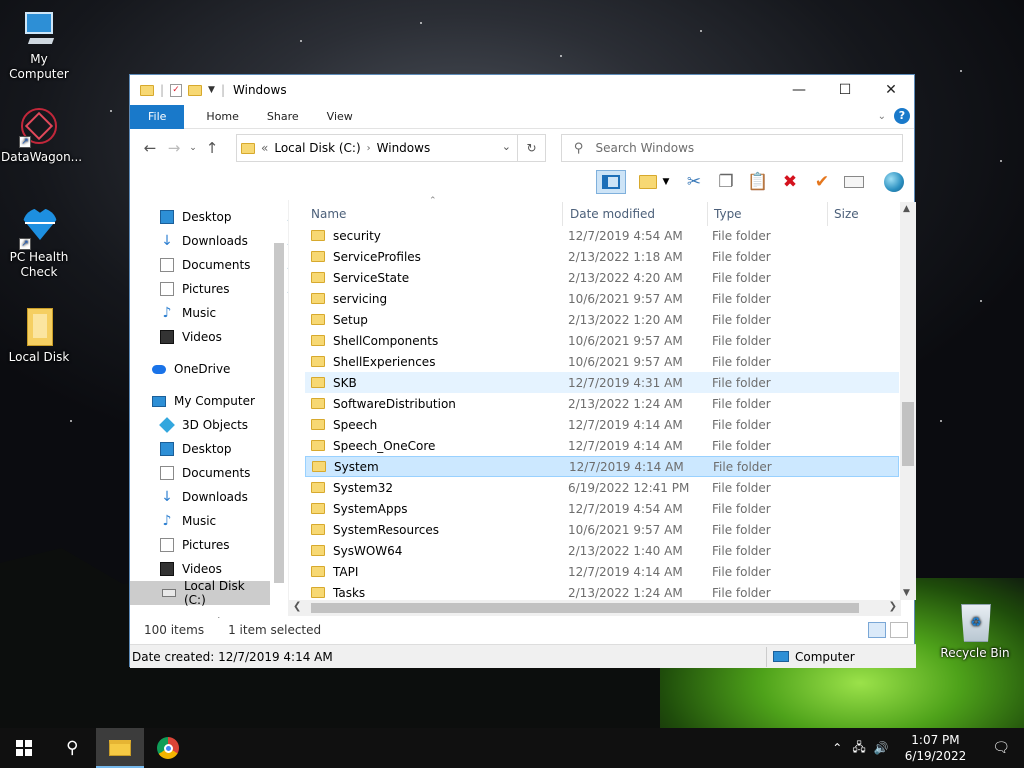 The width and height of the screenshot is (1024, 768). I want to click on breadcrumb-windows: Windows, so click(404, 148).